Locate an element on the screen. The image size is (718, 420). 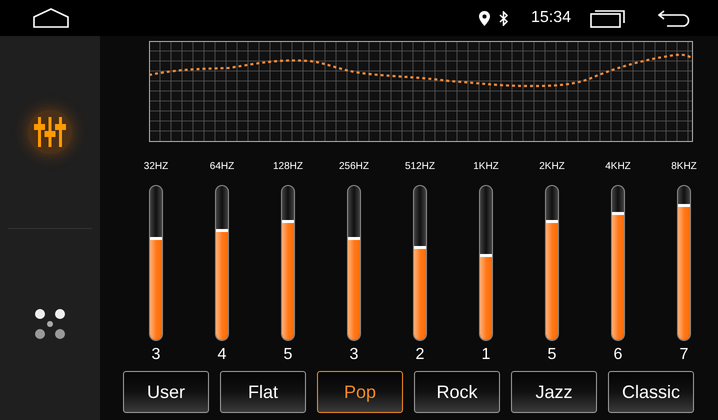
clock-time: 15:34 is located at coordinates (551, 18).